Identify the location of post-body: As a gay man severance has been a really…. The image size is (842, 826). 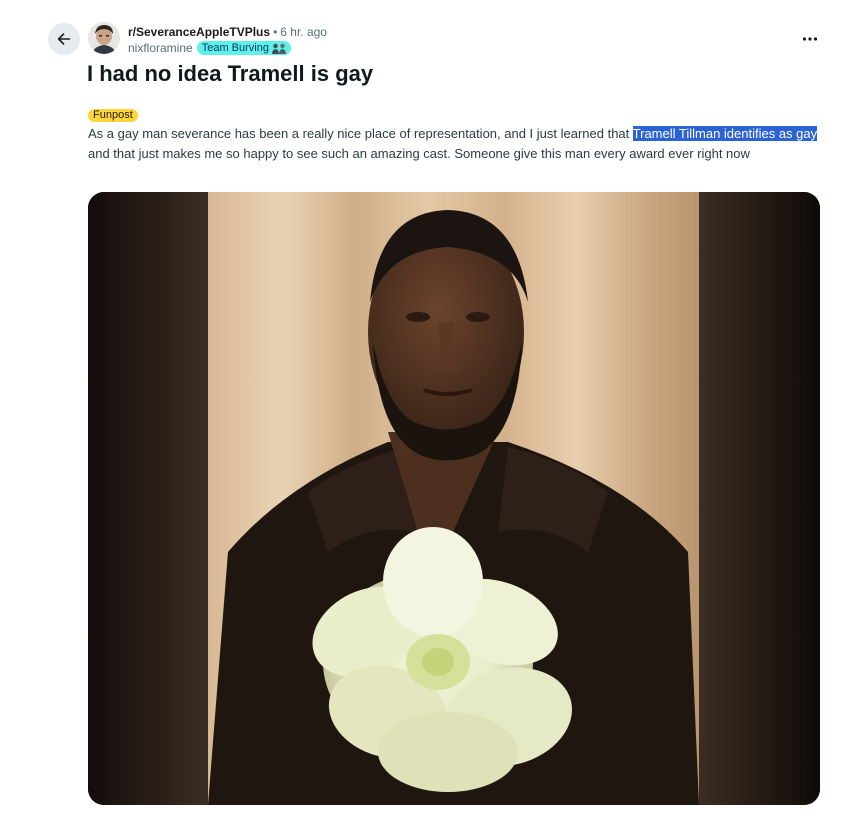
(456, 144).